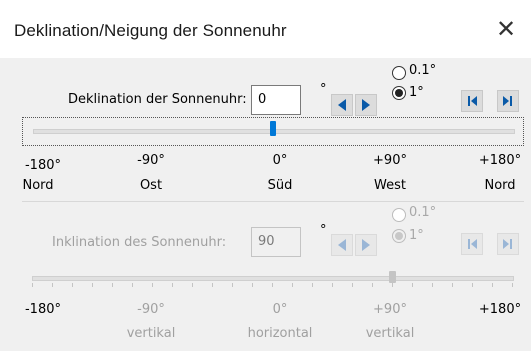 Image resolution: width=531 pixels, height=351 pixels. What do you see at coordinates (280, 185) in the screenshot?
I see `declination-direction-label: Süd` at bounding box center [280, 185].